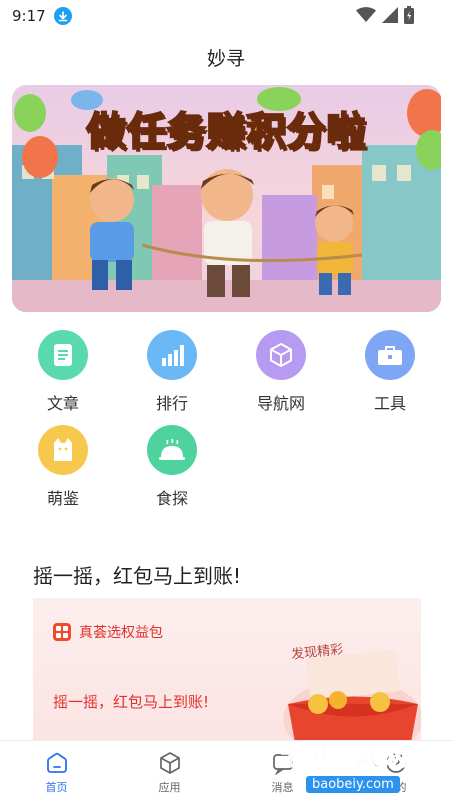 This screenshot has width=452, height=804. I want to click on status-time: 9:17, so click(29, 16).